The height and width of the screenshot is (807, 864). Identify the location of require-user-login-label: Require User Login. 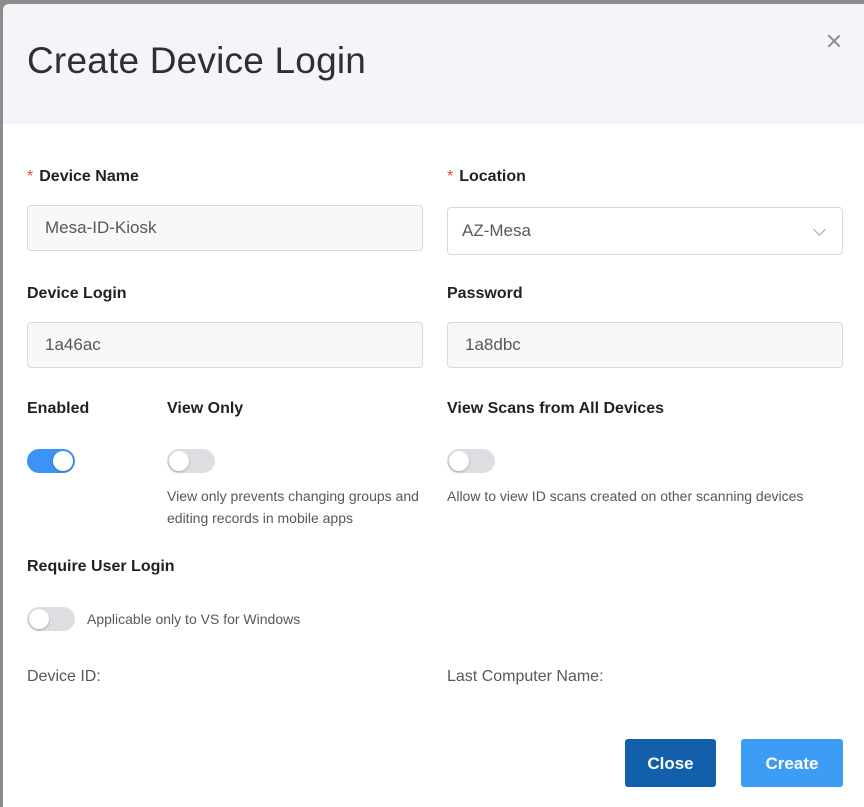
(101, 566).